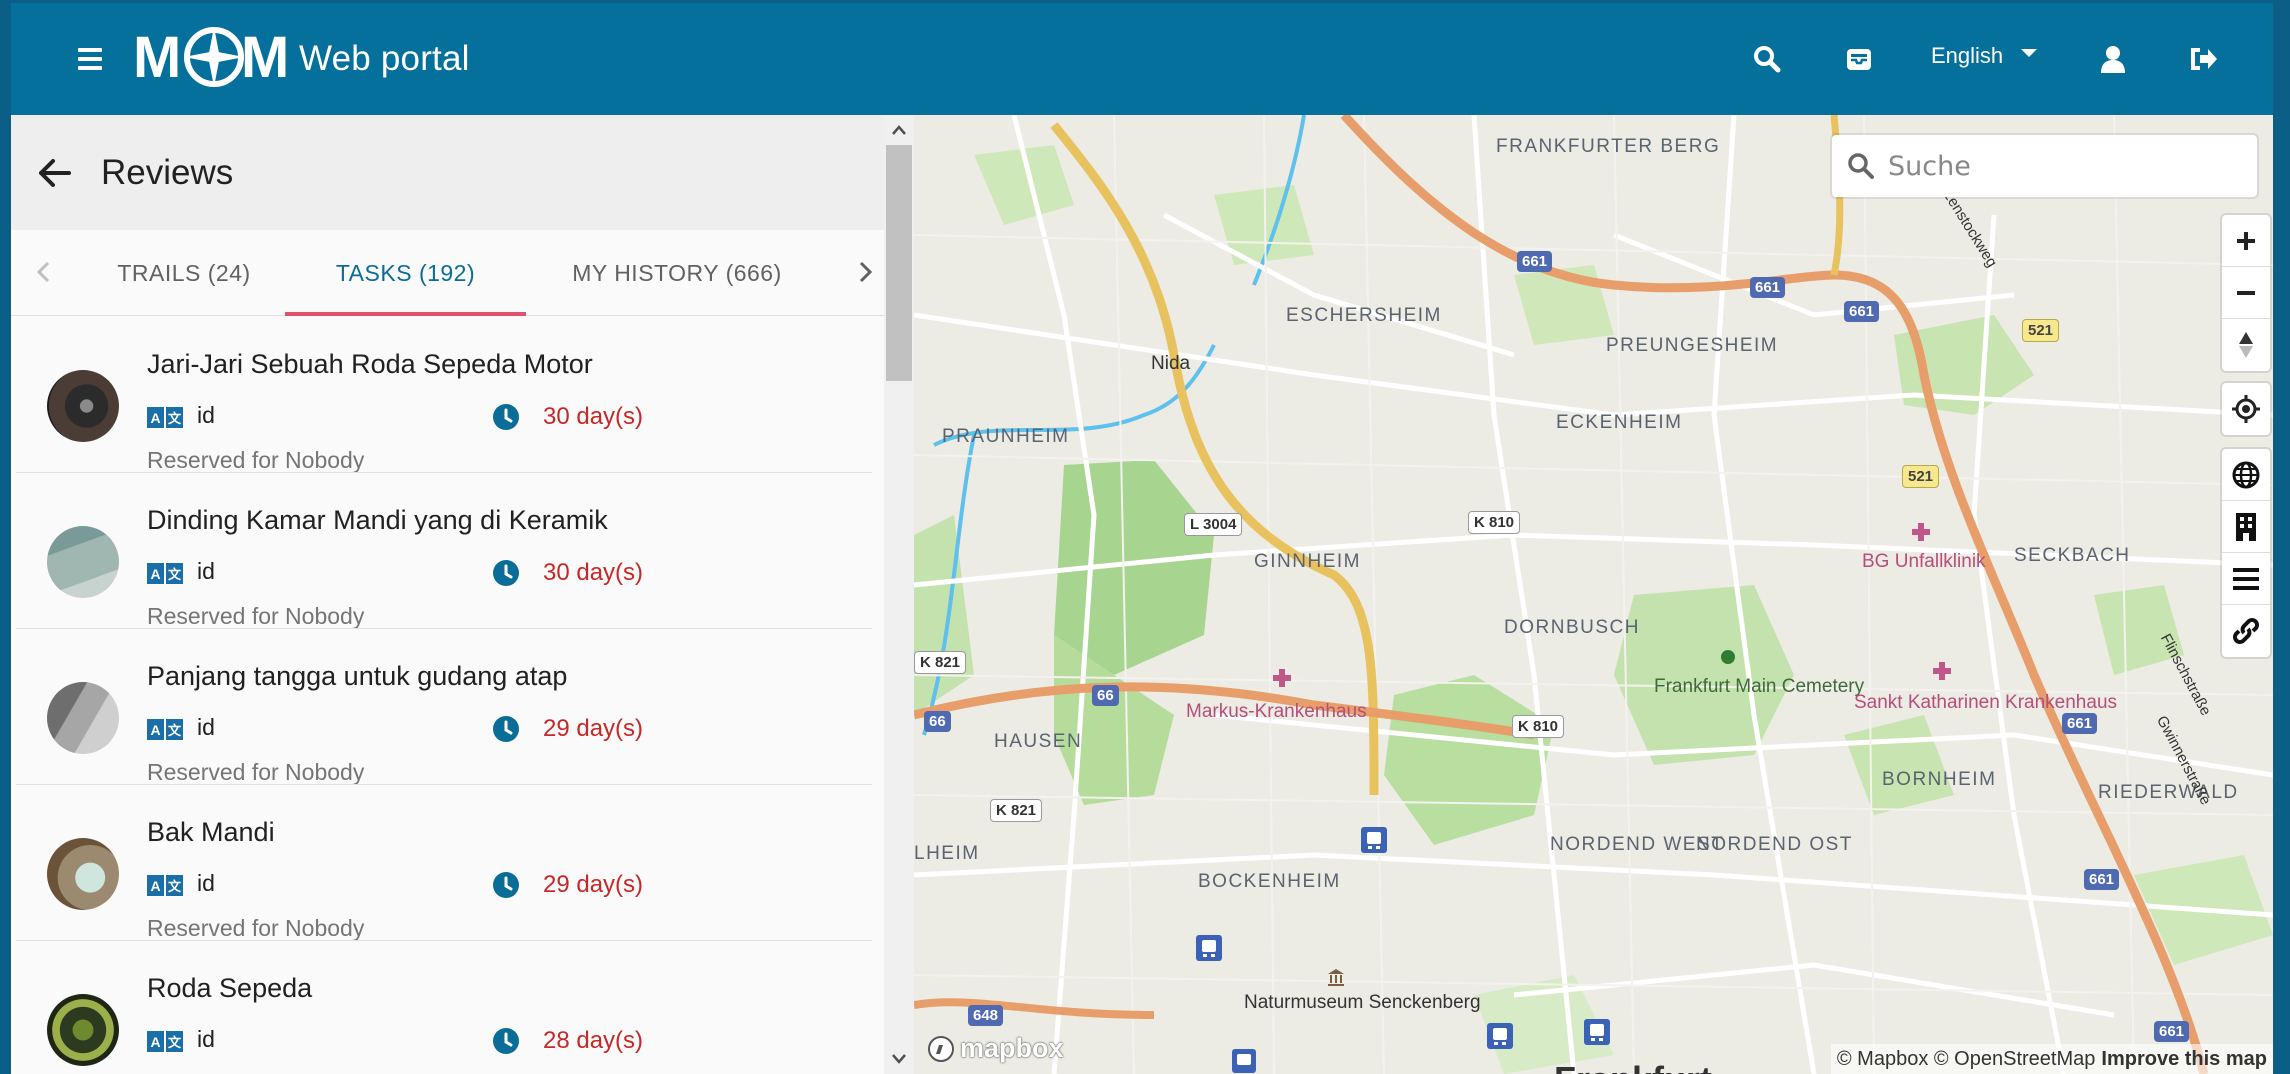  Describe the element at coordinates (2246, 631) in the screenshot. I see `link-icon` at that location.